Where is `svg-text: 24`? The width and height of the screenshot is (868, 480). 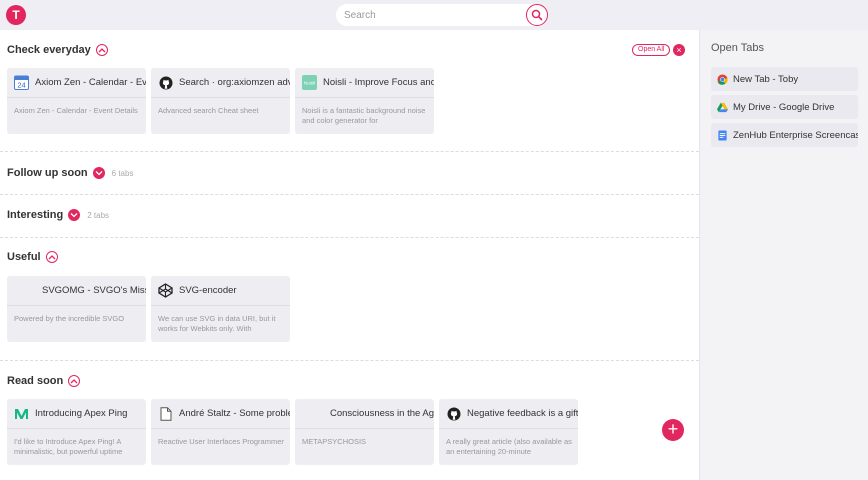 svg-text: 24 is located at coordinates (21, 85).